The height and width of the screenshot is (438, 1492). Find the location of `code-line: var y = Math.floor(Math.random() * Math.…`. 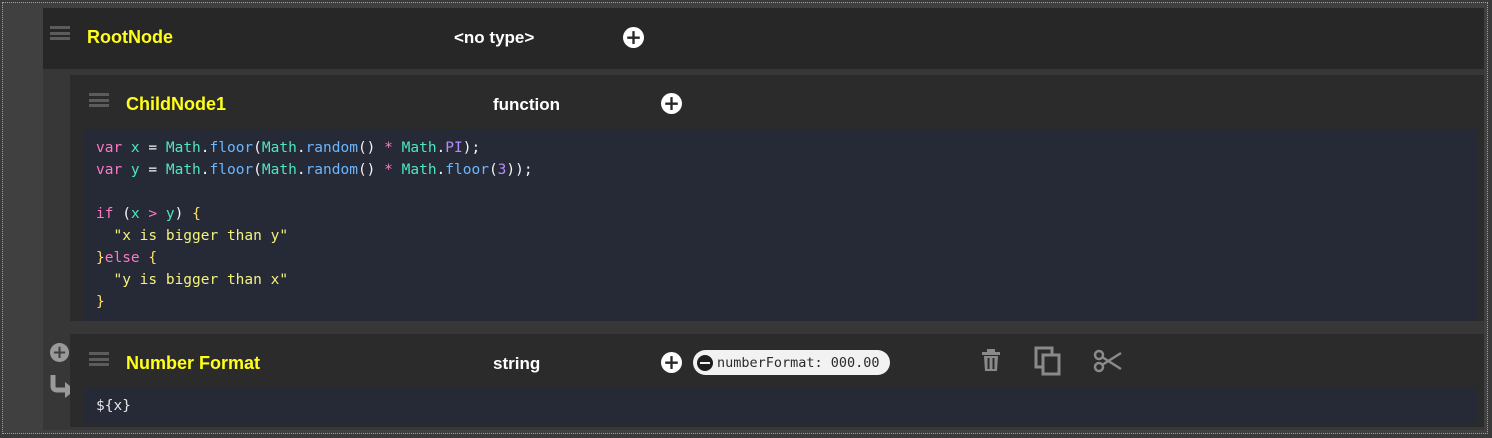

code-line: var y = Math.floor(Math.random() * Math.… is located at coordinates (780, 170).